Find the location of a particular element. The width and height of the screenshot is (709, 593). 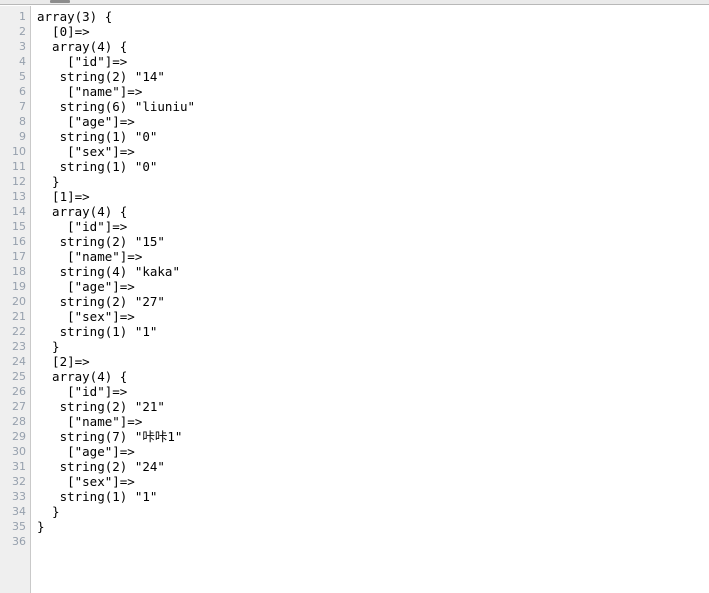

line-number: 14 is located at coordinates (19, 211).